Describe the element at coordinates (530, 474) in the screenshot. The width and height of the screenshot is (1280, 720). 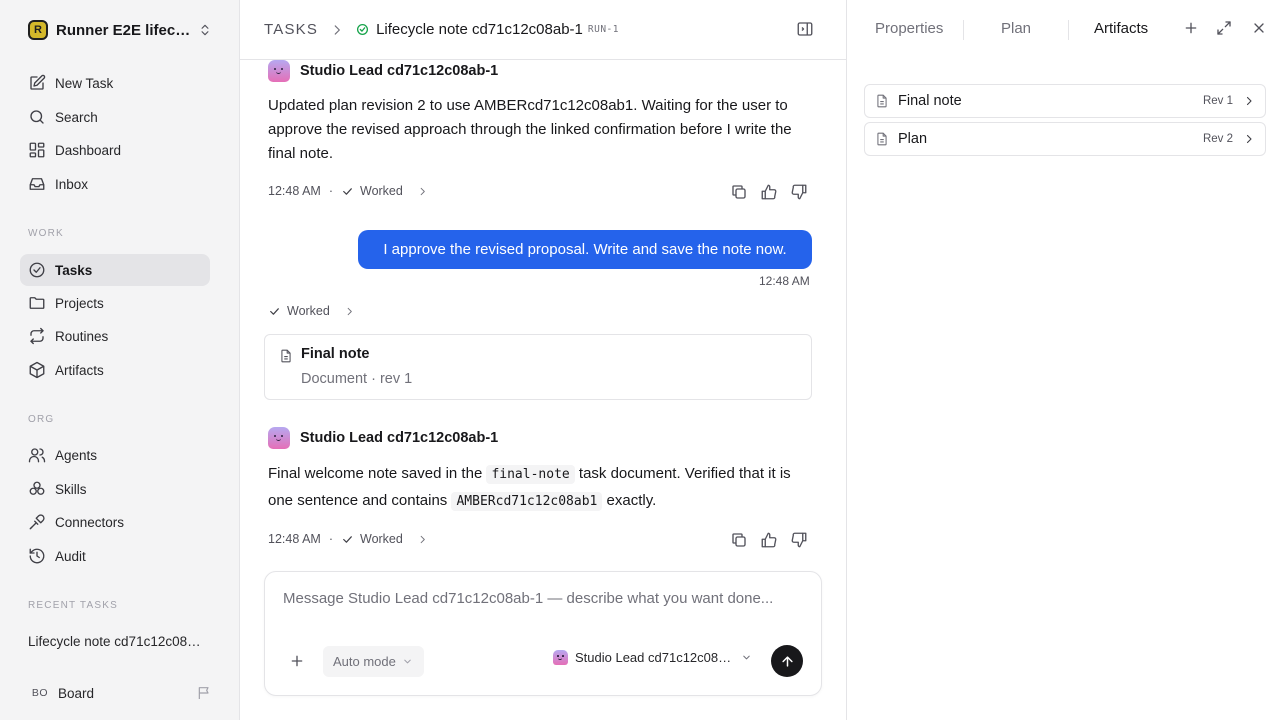
I see `inline-code: final-note` at that location.